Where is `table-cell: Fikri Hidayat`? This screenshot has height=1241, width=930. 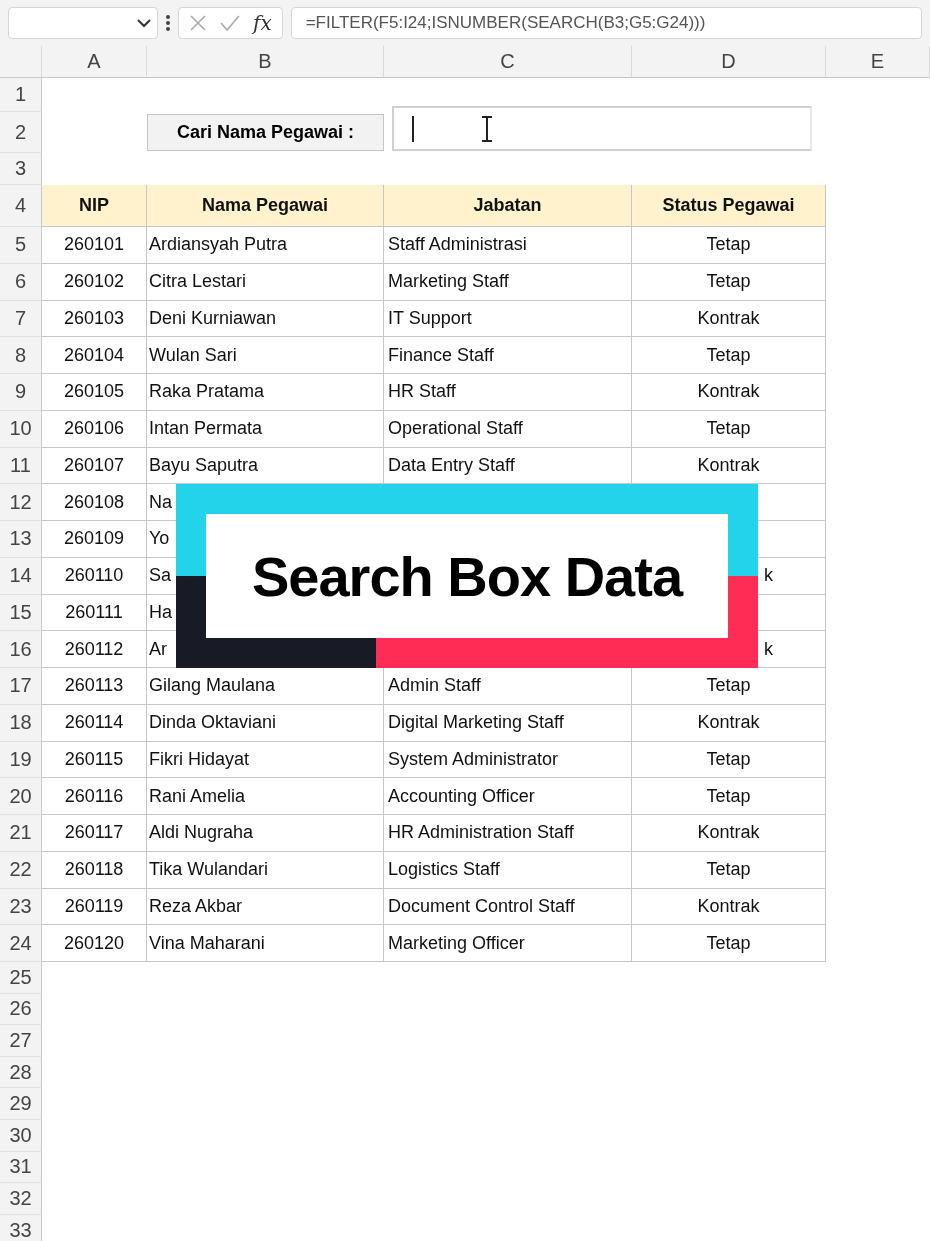
table-cell: Fikri Hidayat is located at coordinates (265, 760).